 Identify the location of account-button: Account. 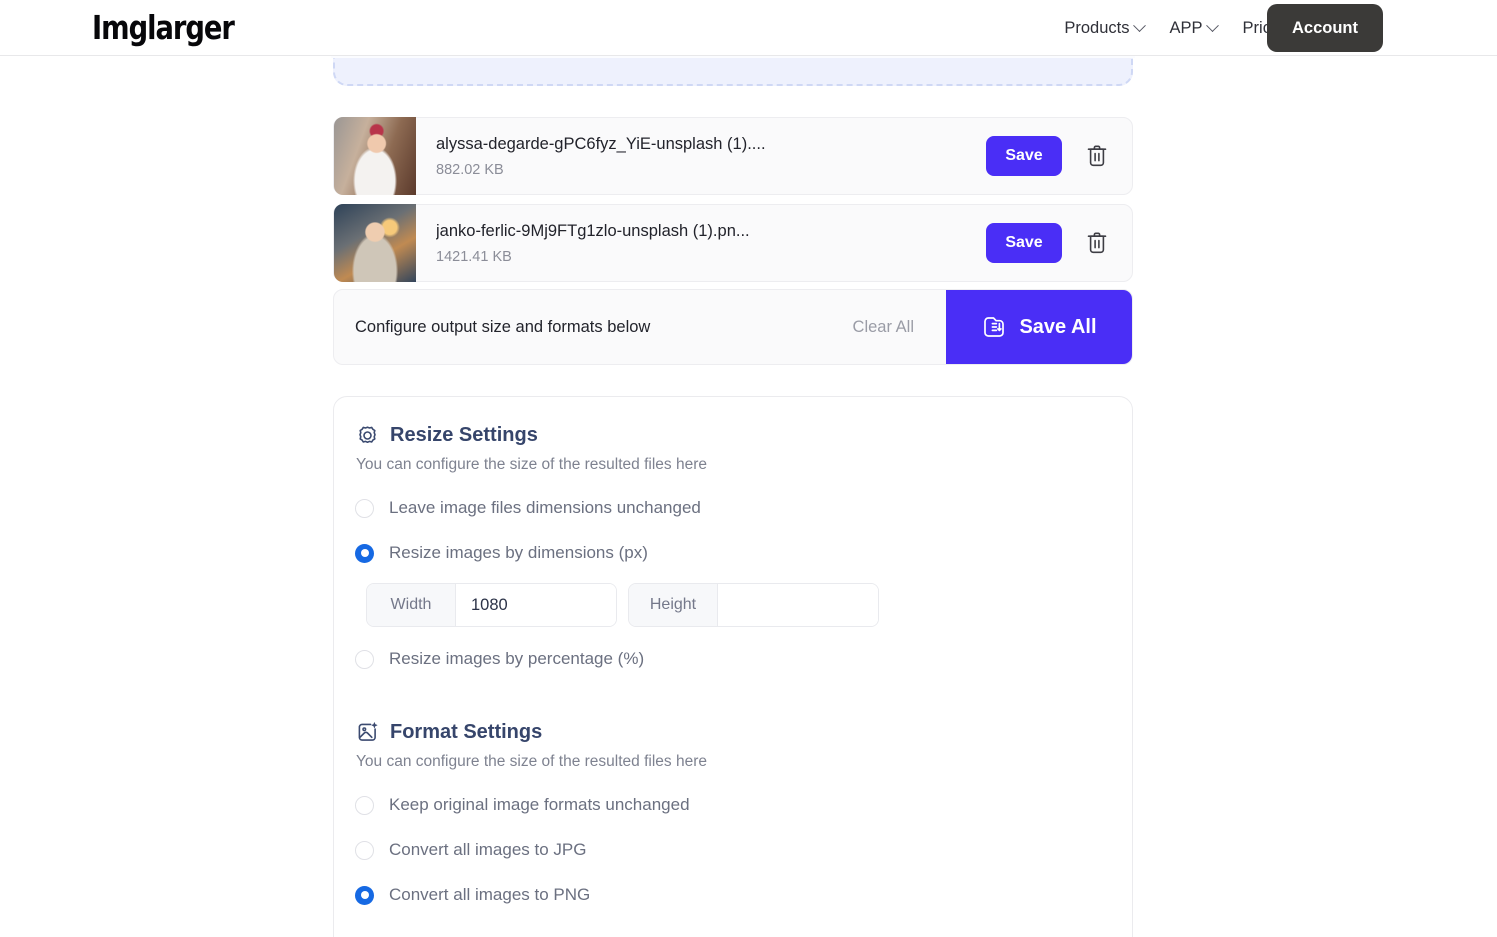
(1325, 28).